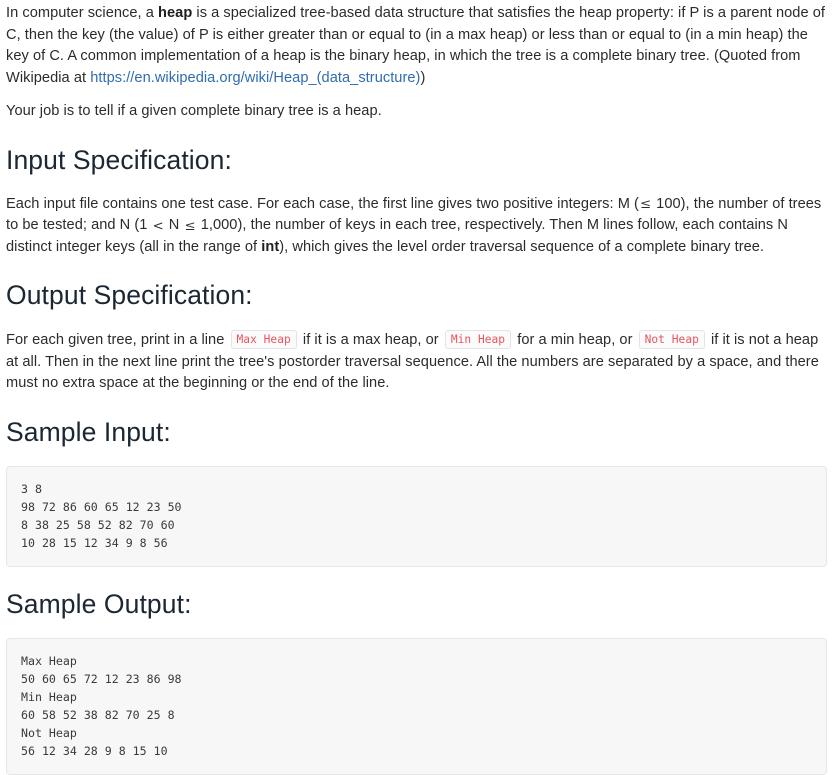 This screenshot has height=775, width=833. Describe the element at coordinates (174, 225) in the screenshot. I see `input-spec-text-3: N` at that location.